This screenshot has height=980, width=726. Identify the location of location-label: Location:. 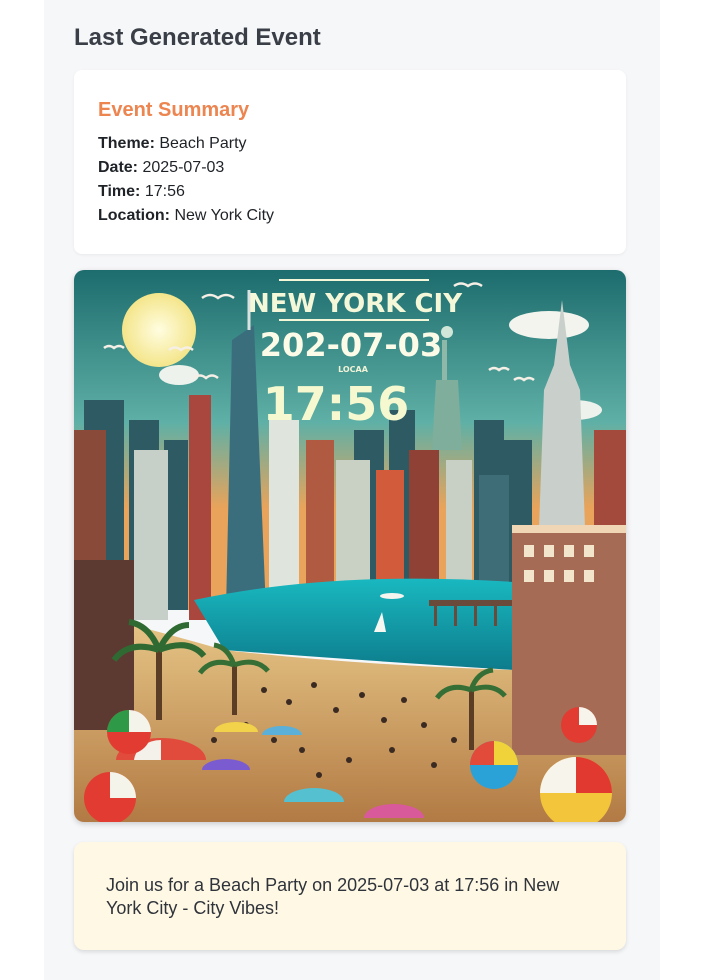
(134, 215).